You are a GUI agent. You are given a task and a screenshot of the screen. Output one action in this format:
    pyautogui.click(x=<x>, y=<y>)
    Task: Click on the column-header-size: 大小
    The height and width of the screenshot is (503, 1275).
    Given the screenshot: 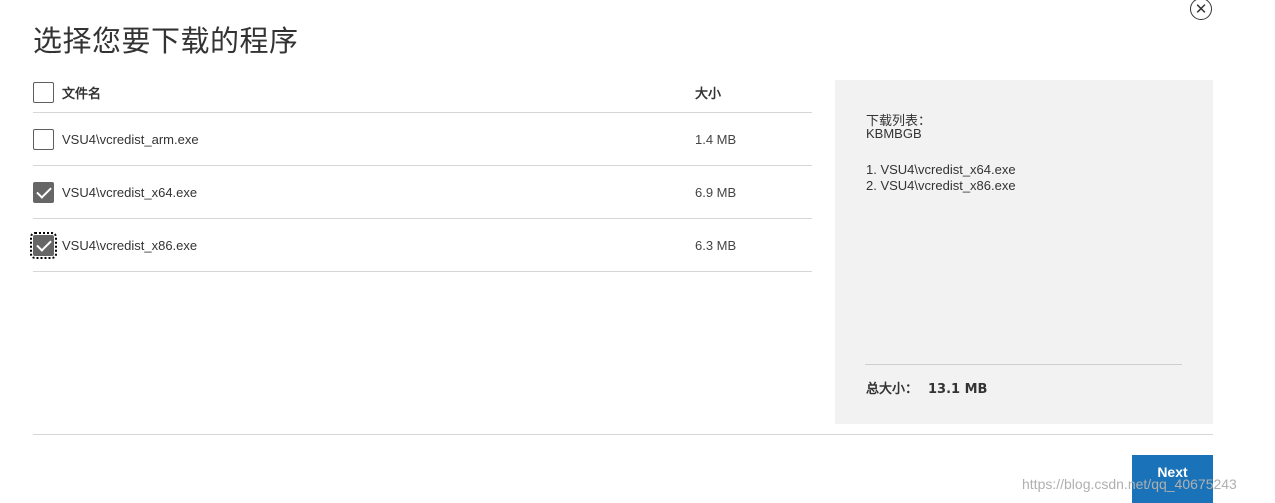 What is the action you would take?
    pyautogui.click(x=708, y=94)
    